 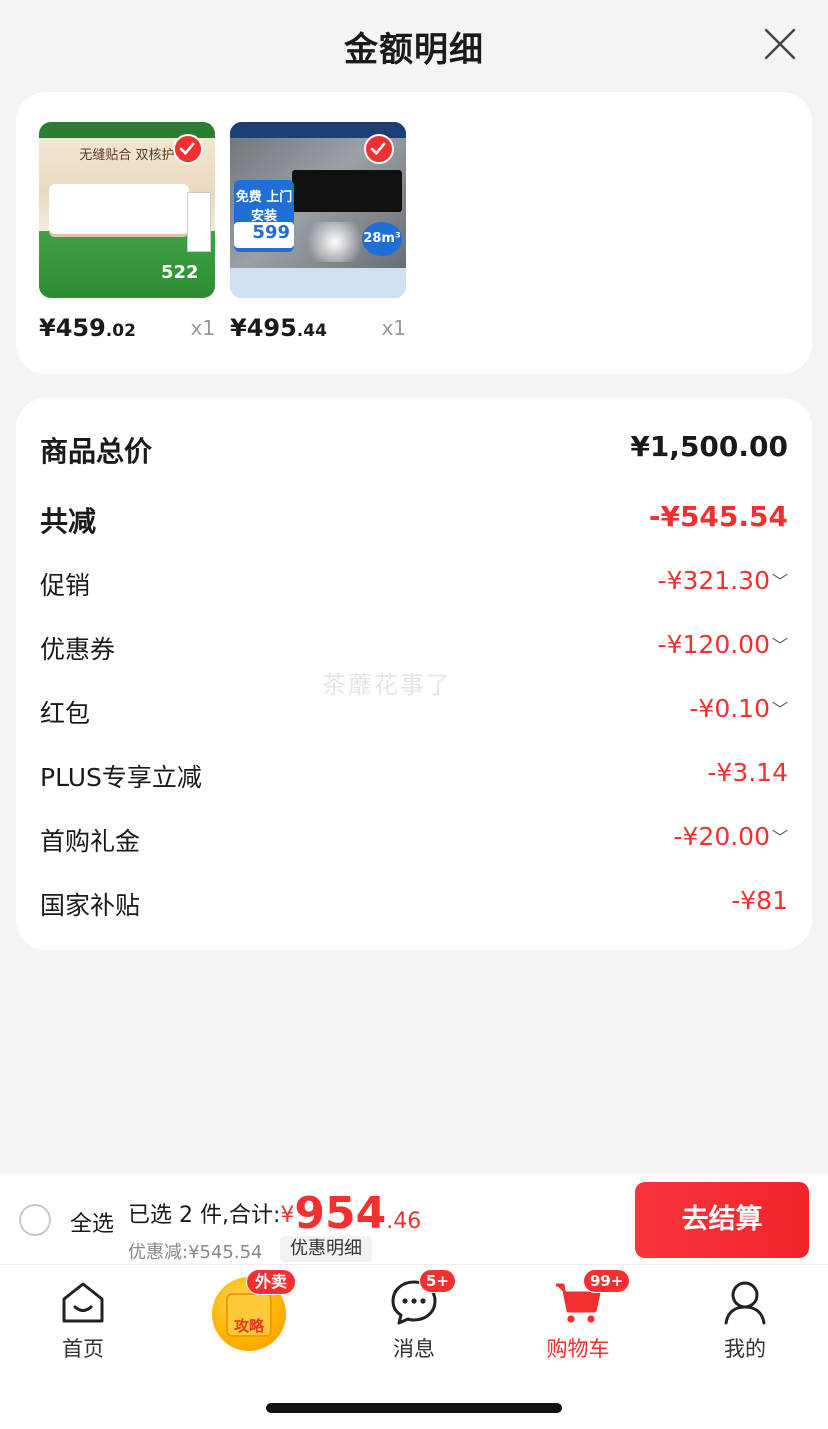 What do you see at coordinates (195, 1252) in the screenshot?
I see `discount-summary: 优惠减:¥545.54` at bounding box center [195, 1252].